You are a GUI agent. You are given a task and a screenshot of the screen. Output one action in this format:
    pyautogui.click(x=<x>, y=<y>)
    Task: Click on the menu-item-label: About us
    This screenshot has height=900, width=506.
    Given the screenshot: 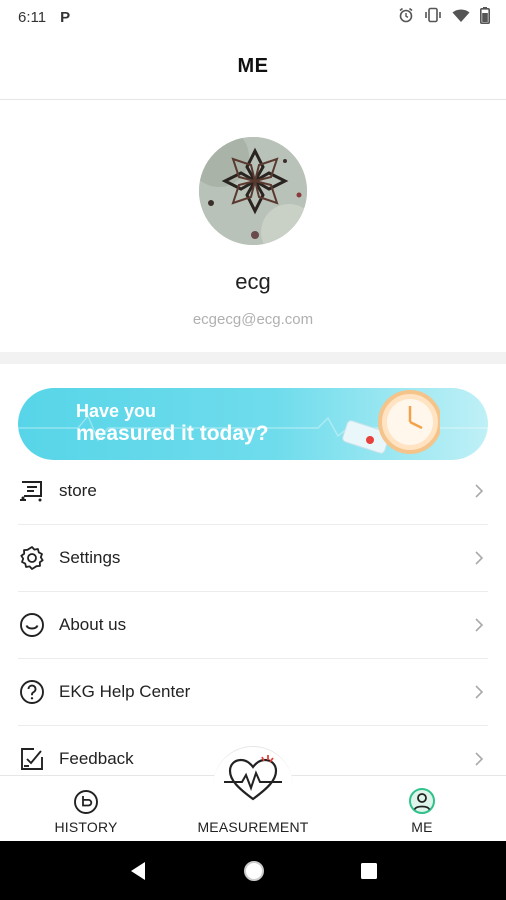 What is the action you would take?
    pyautogui.click(x=93, y=624)
    